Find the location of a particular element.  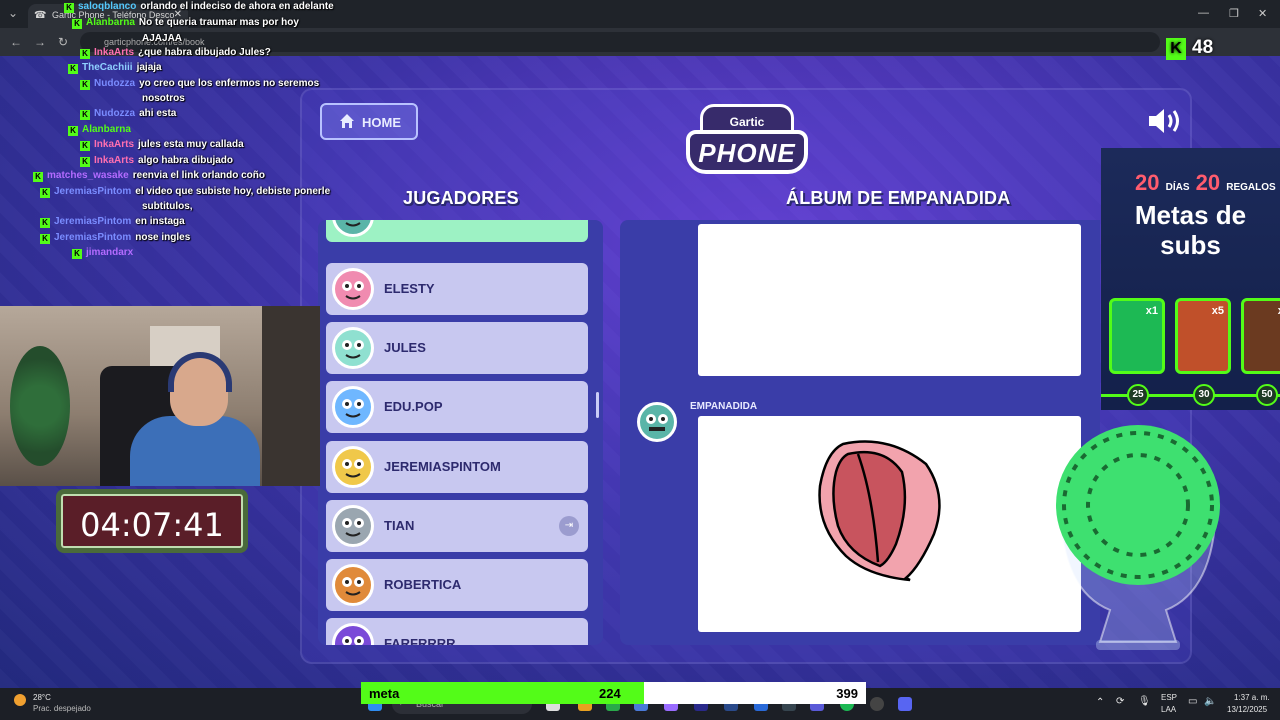

viewer-count: 48 is located at coordinates (1203, 47).